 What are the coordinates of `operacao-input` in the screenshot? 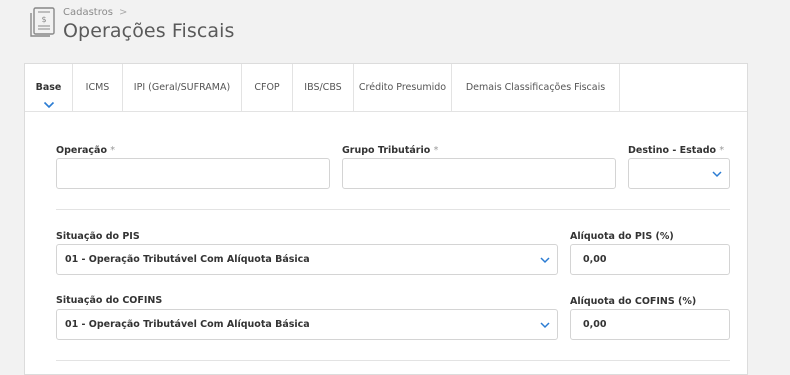 It's located at (193, 173).